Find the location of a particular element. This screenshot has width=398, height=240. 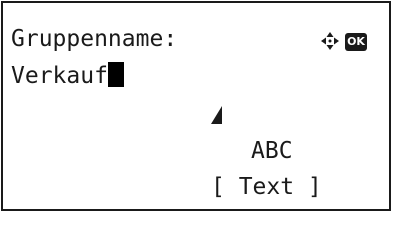

text-cursor is located at coordinates (115, 74).